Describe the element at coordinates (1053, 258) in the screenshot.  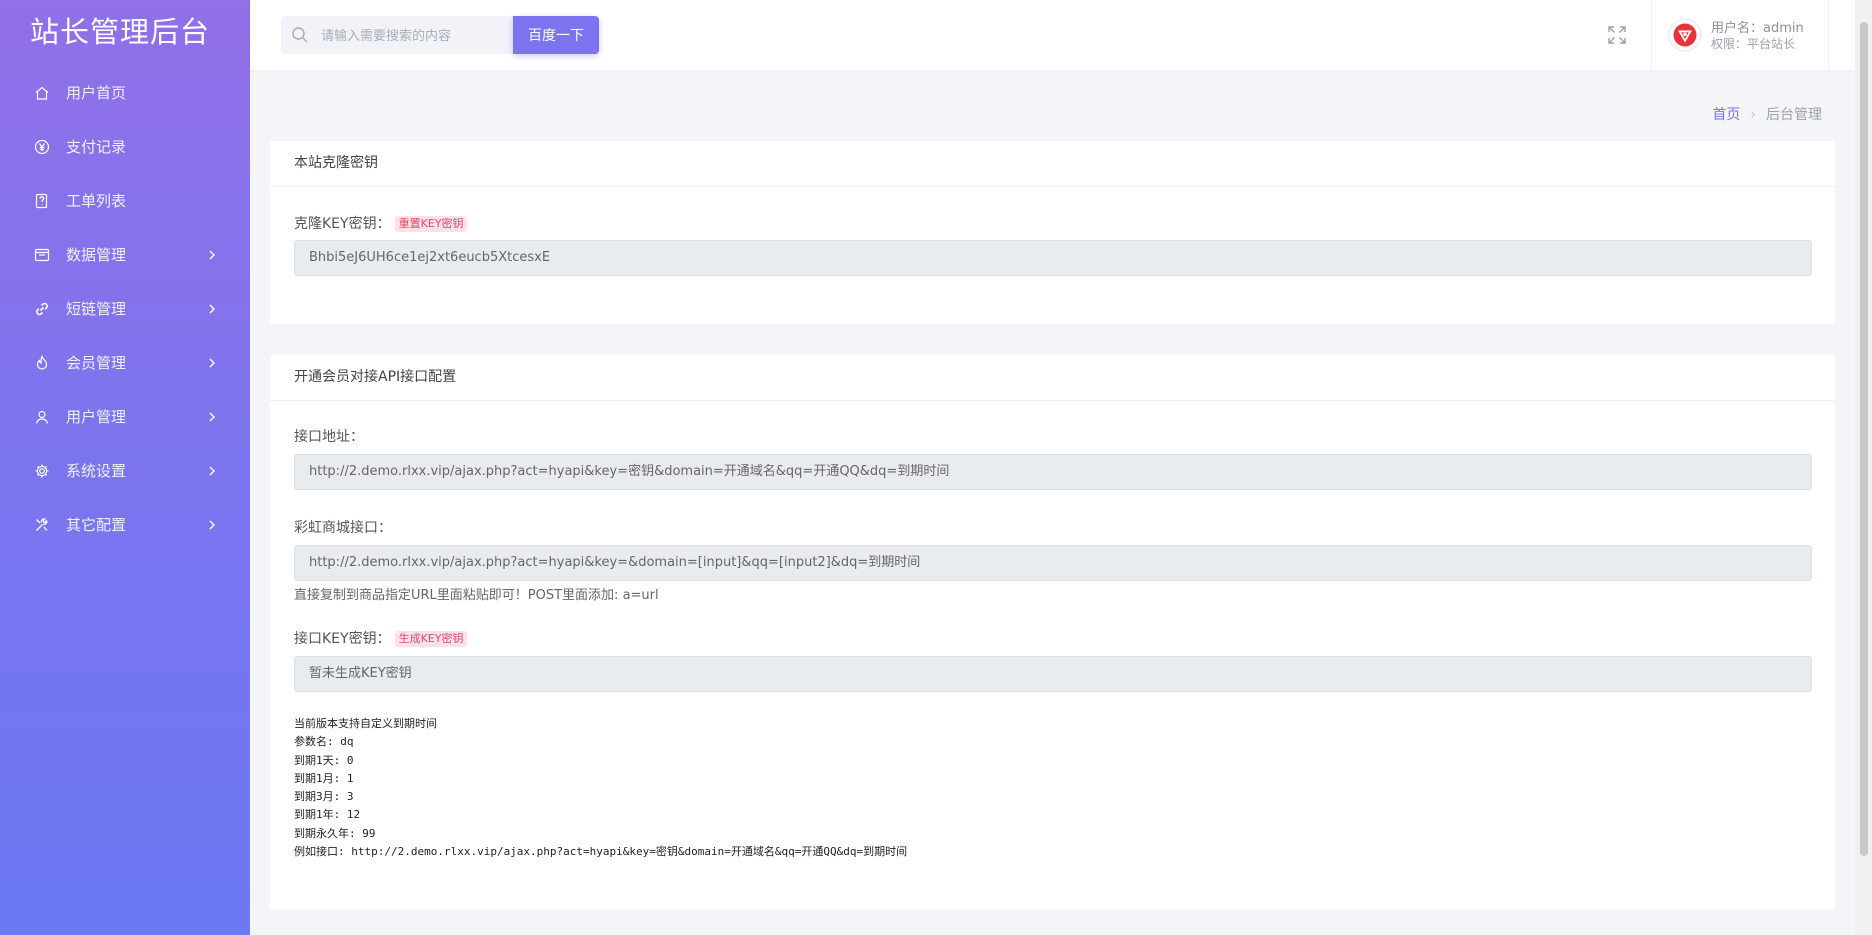
I see `clone-key-field: Bhbi5eJ6UH6ce1ej2xt6eucb5XtcesxE` at that location.